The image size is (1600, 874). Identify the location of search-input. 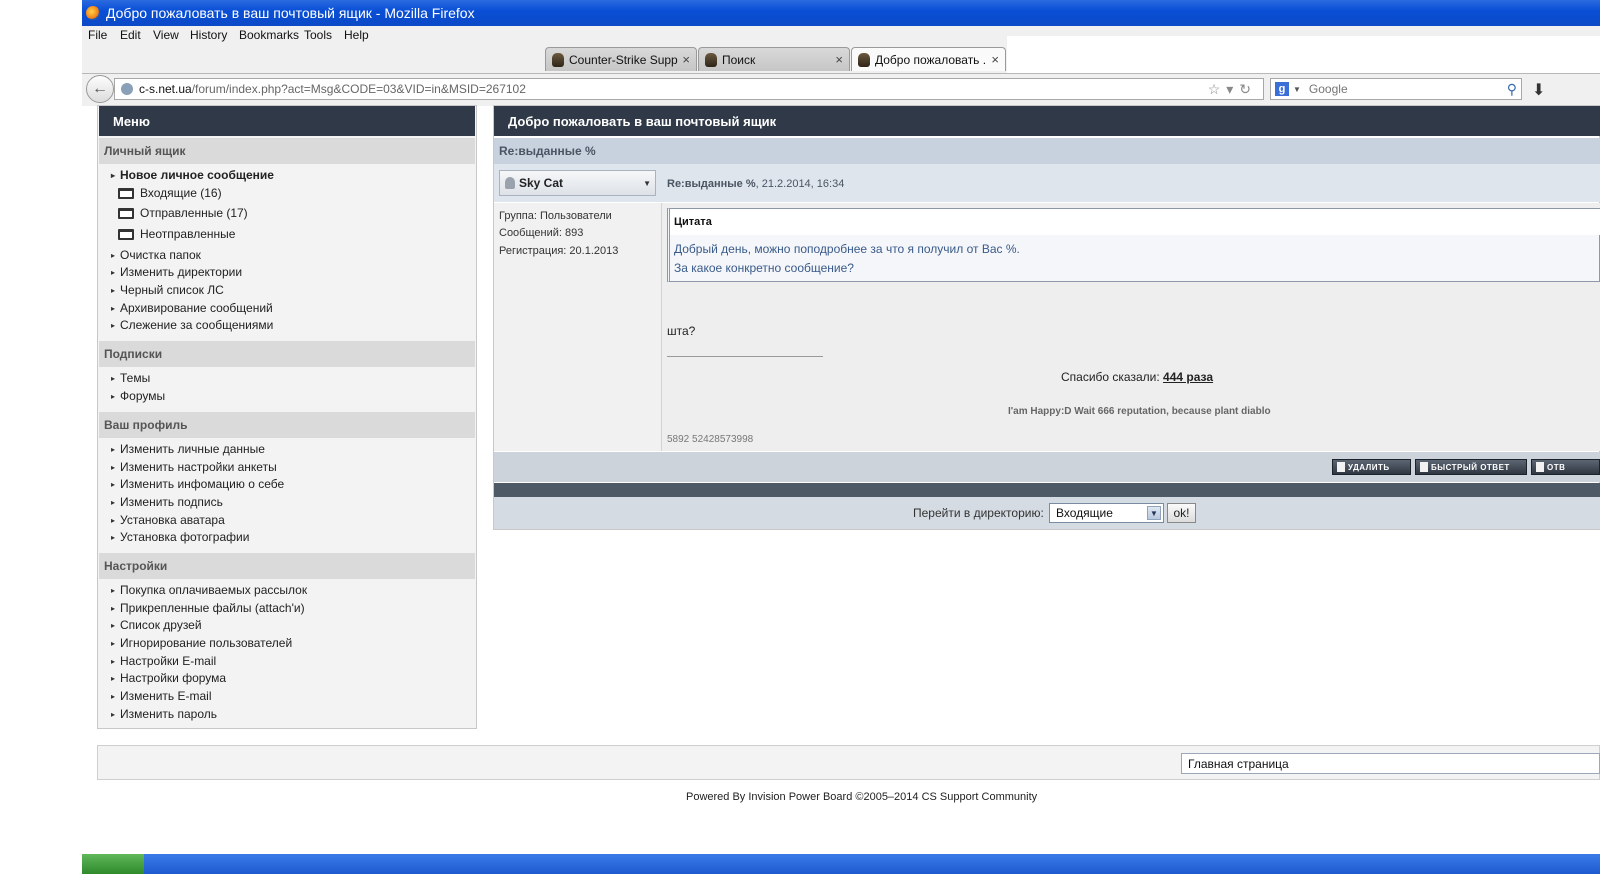
(1406, 89).